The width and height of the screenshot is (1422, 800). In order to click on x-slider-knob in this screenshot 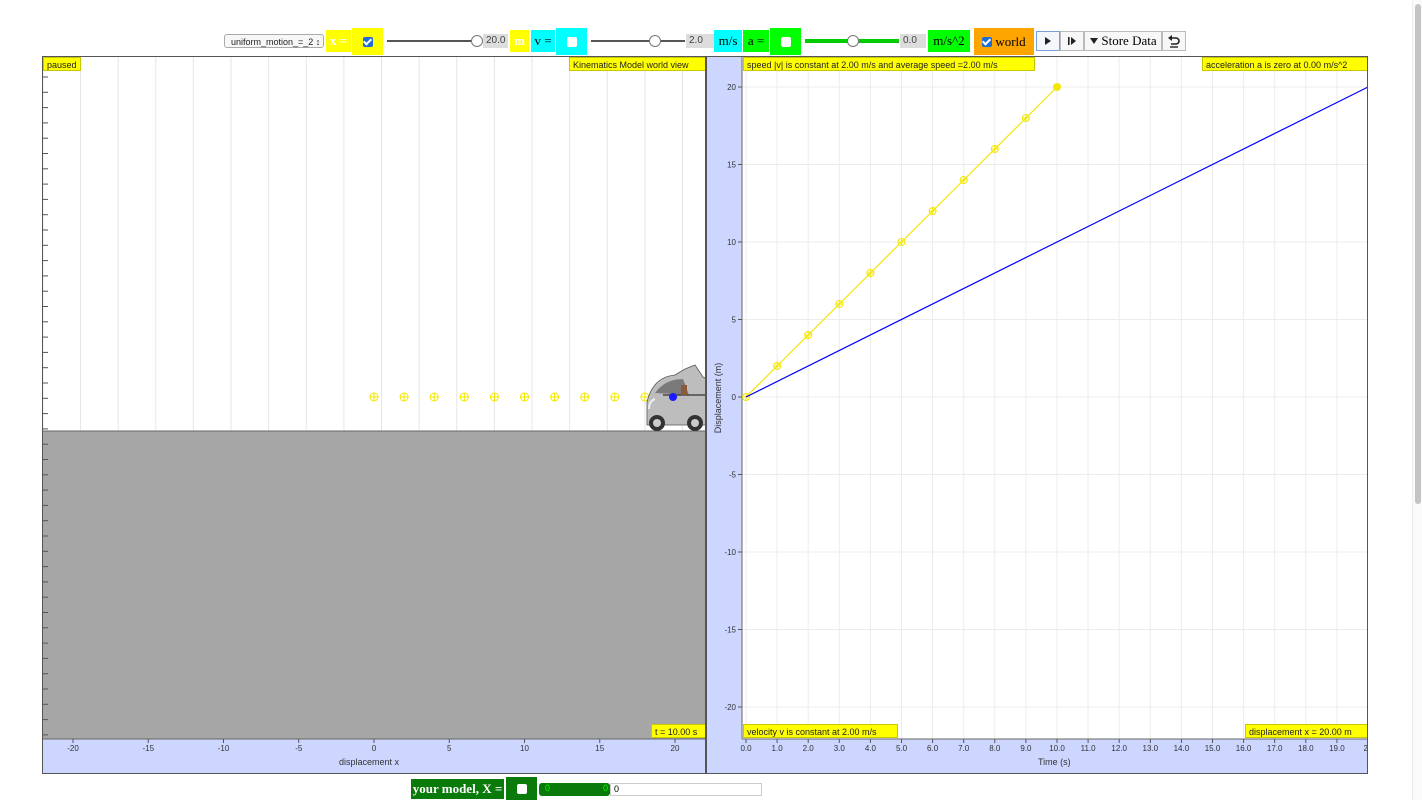, I will do `click(477, 41)`.